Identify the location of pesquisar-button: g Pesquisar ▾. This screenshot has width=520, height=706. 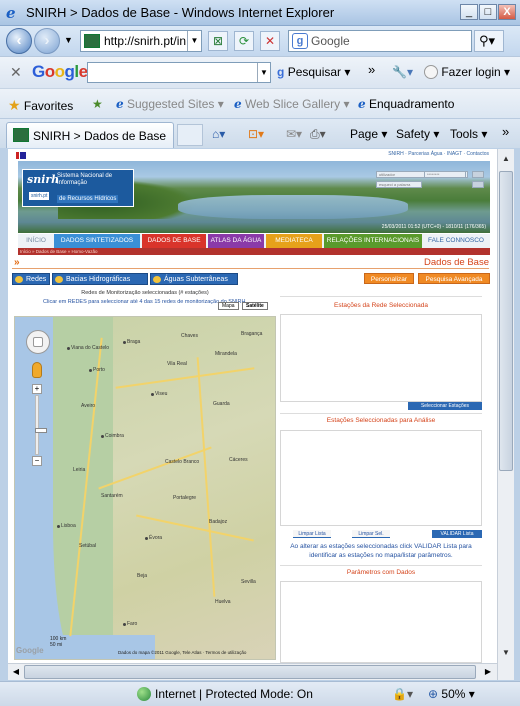
(313, 72).